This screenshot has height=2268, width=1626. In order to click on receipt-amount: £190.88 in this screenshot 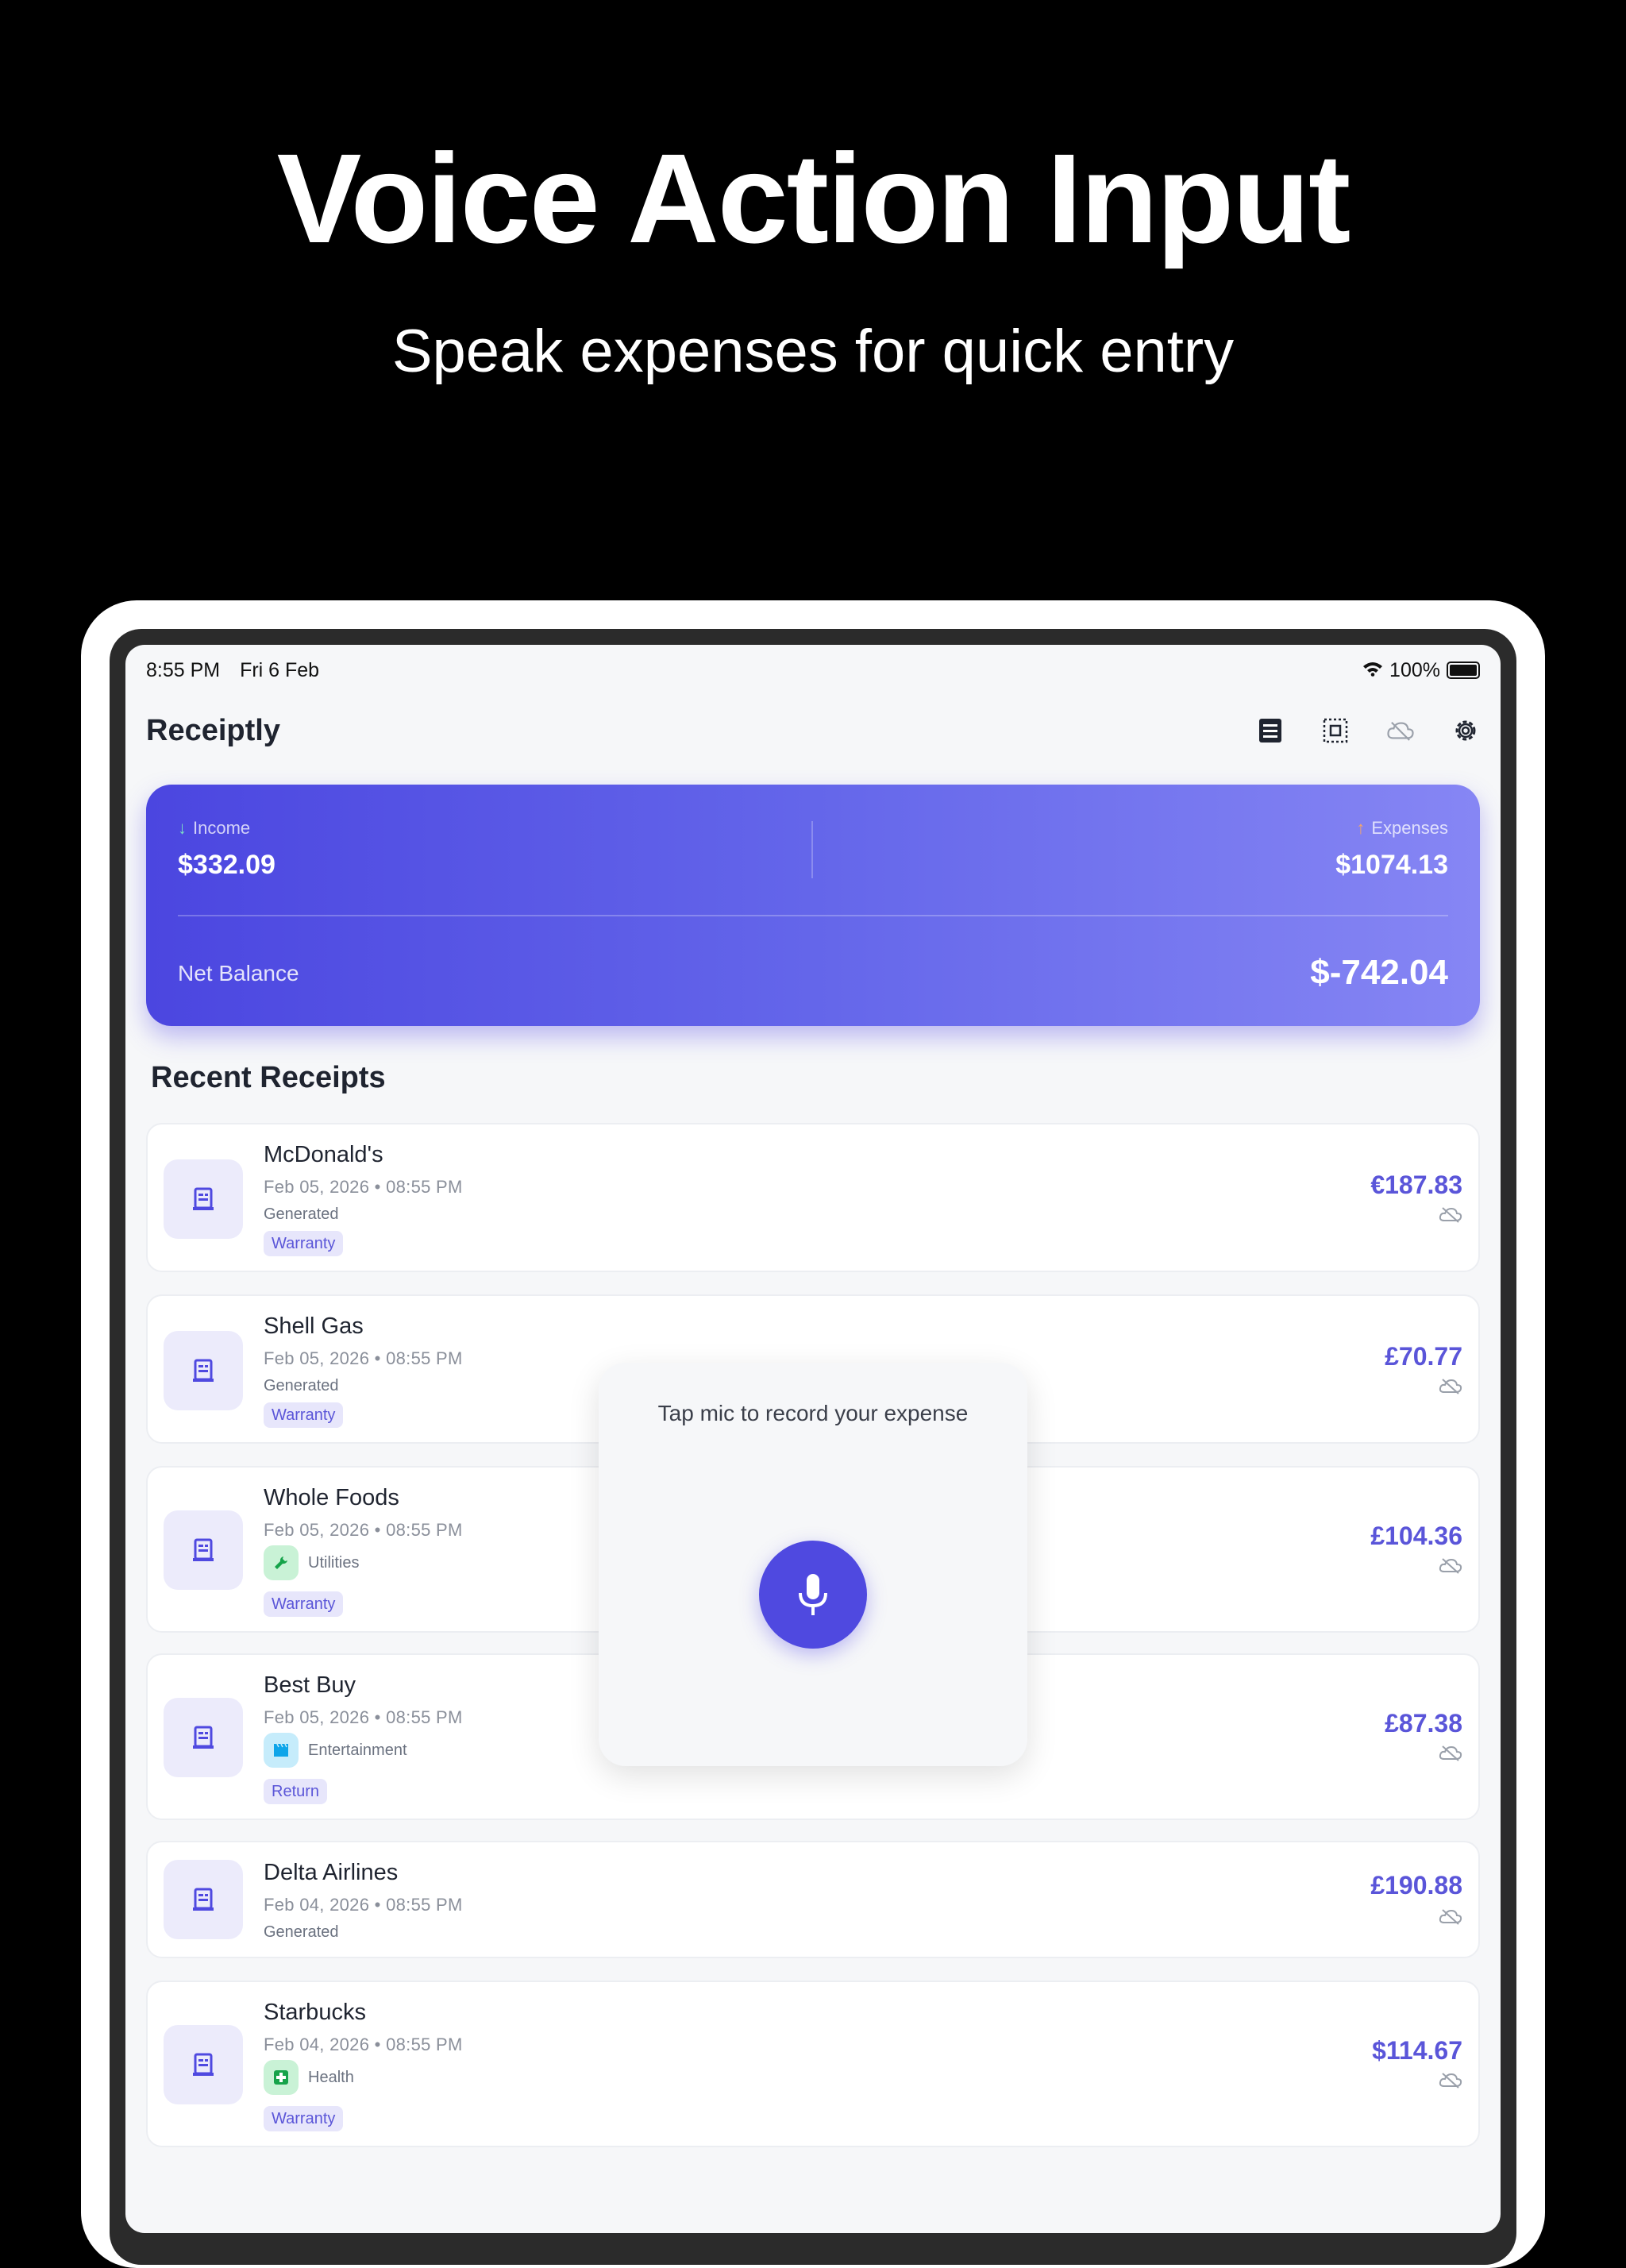, I will do `click(1416, 1885)`.